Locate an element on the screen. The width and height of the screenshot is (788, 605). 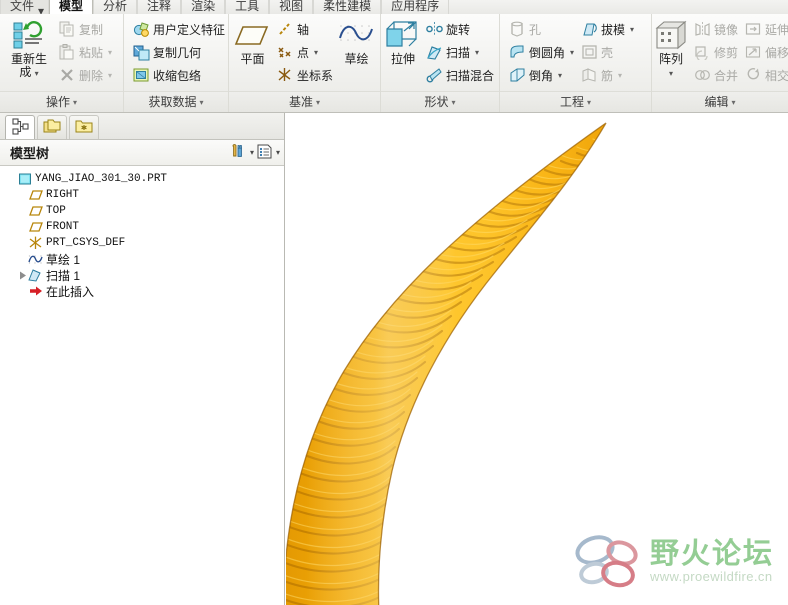
shrinkwrap-label: 收缩包络 is located at coordinates (177, 75).